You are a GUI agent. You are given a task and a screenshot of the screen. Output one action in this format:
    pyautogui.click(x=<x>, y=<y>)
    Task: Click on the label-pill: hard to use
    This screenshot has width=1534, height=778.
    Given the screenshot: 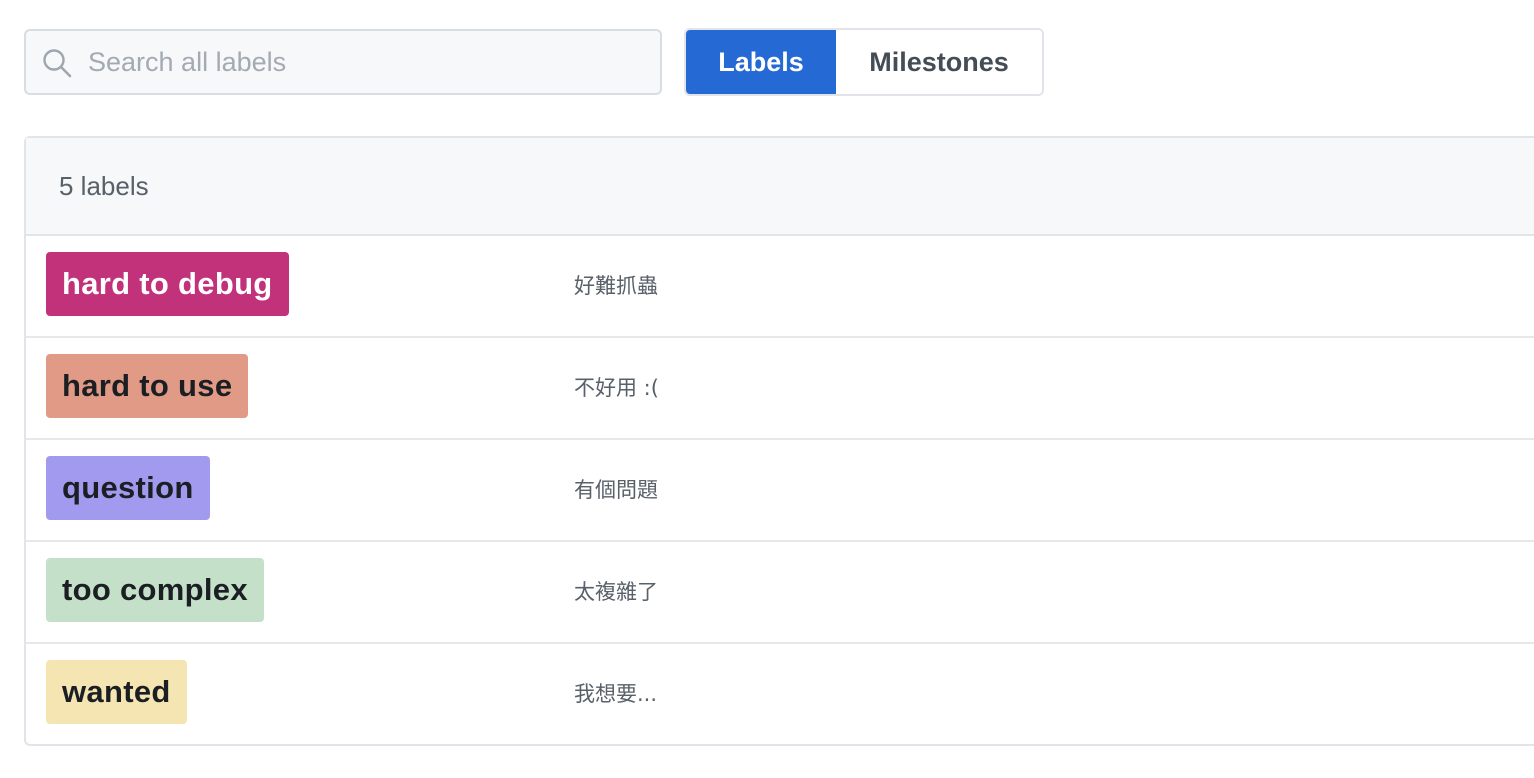 What is the action you would take?
    pyautogui.click(x=147, y=386)
    